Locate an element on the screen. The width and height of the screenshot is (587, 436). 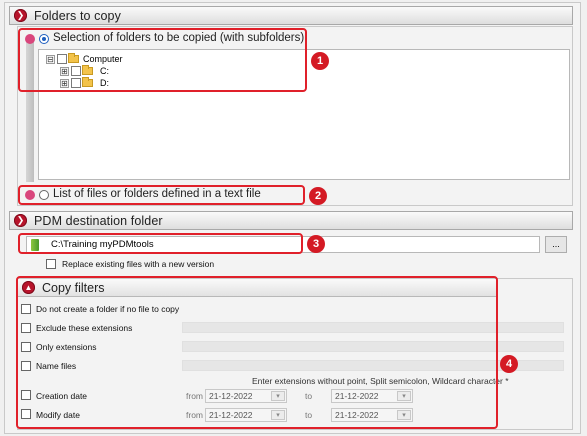
callout-badge-3: 3 is located at coordinates (316, 244).